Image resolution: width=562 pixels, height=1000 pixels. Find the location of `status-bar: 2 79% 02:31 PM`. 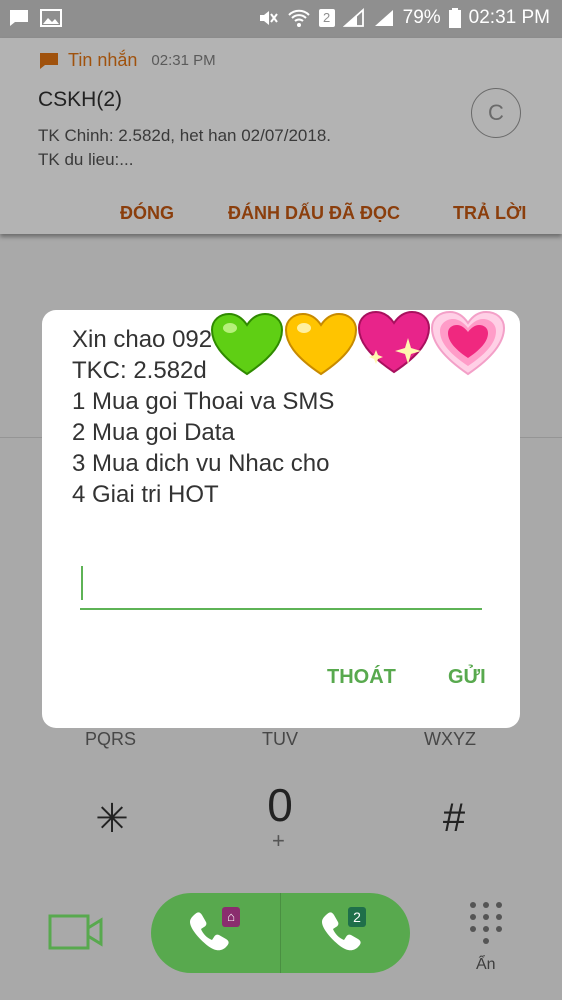

status-bar: 2 79% 02:31 PM is located at coordinates (281, 19).